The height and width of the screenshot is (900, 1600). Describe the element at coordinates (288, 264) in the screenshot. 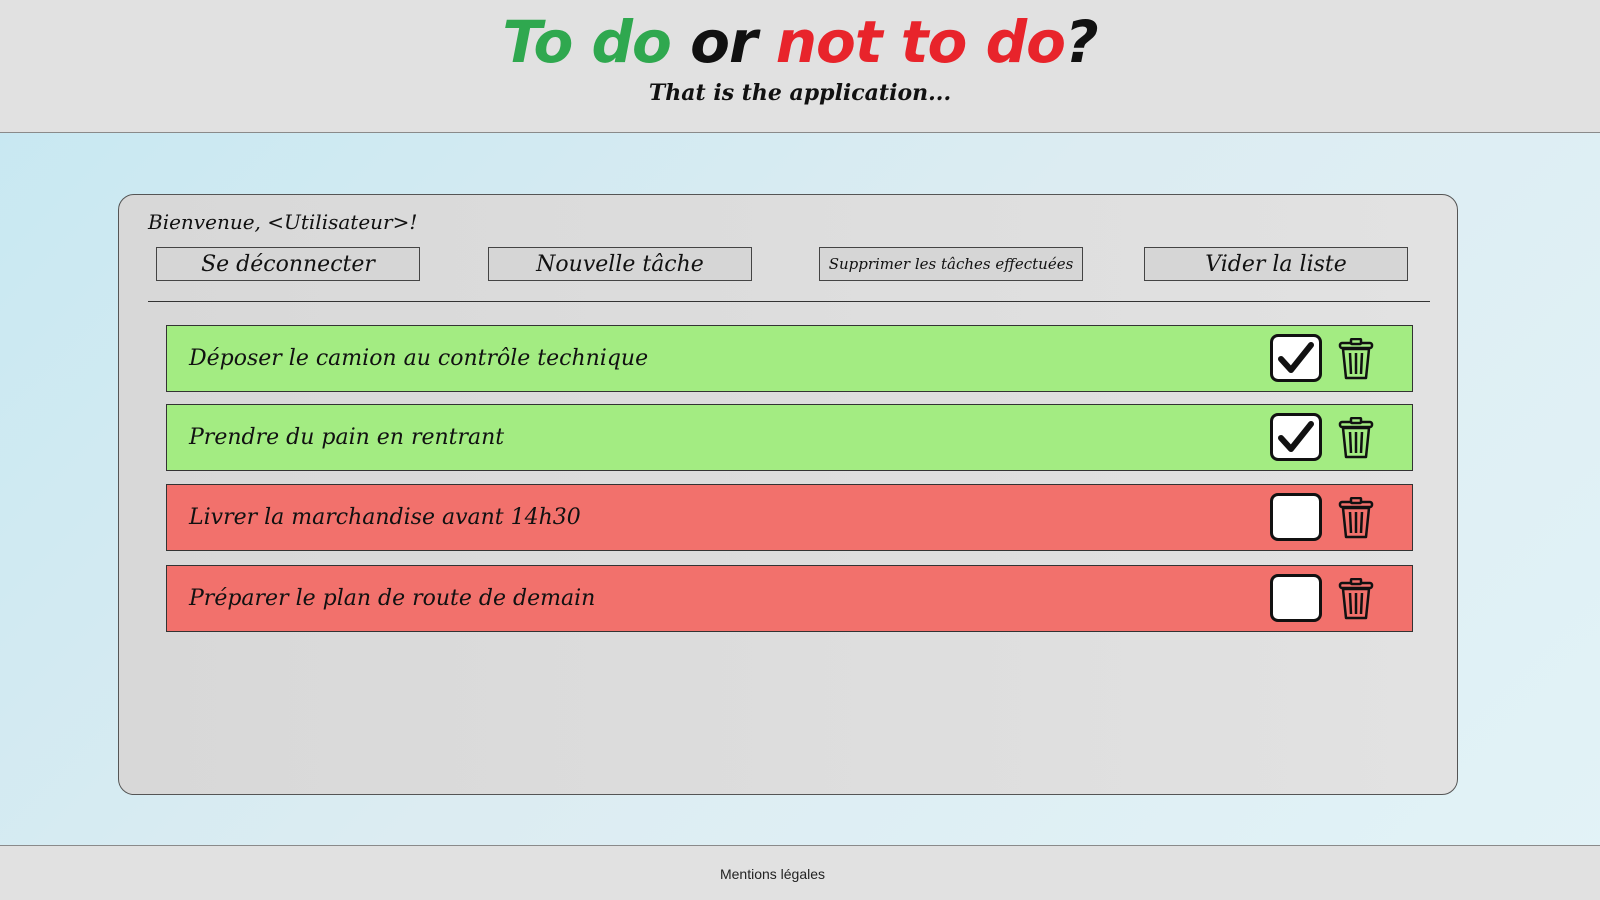

I see `logout-button: Se déconnecter` at that location.